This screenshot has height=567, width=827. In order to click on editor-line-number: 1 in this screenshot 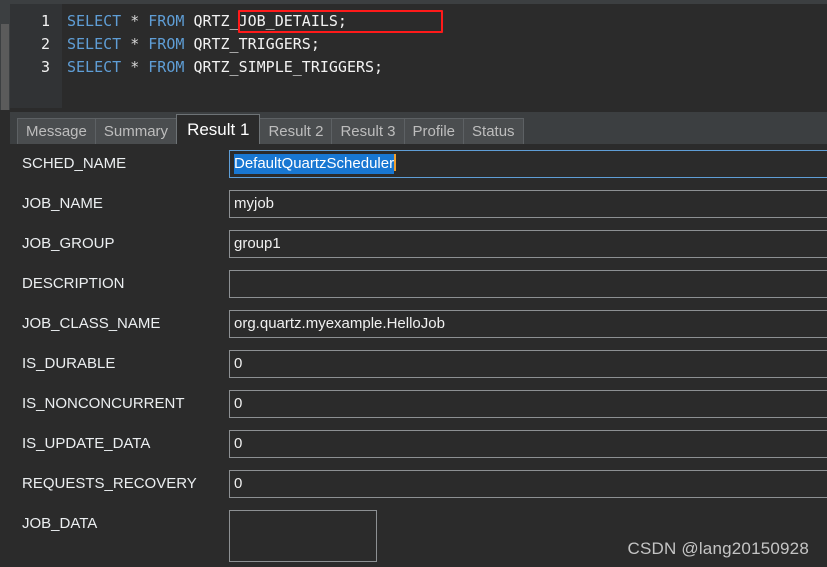, I will do `click(45, 21)`.